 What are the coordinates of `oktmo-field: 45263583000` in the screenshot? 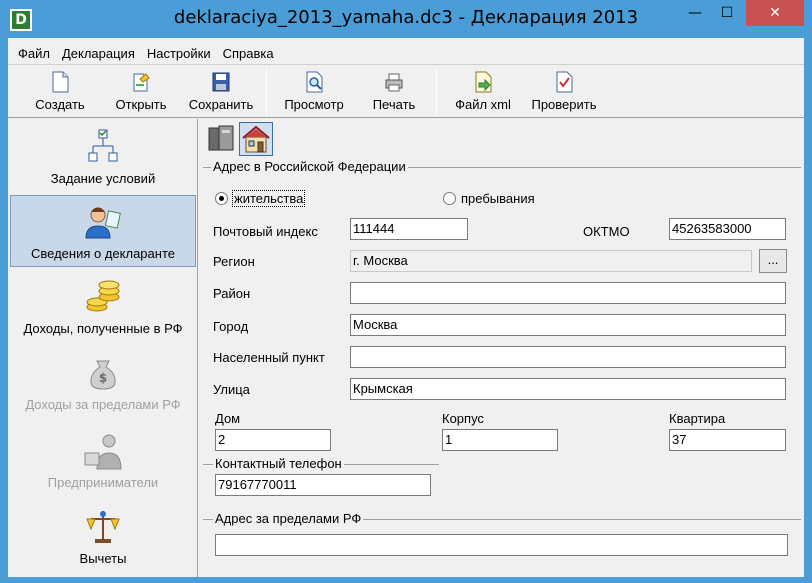 It's located at (727, 229).